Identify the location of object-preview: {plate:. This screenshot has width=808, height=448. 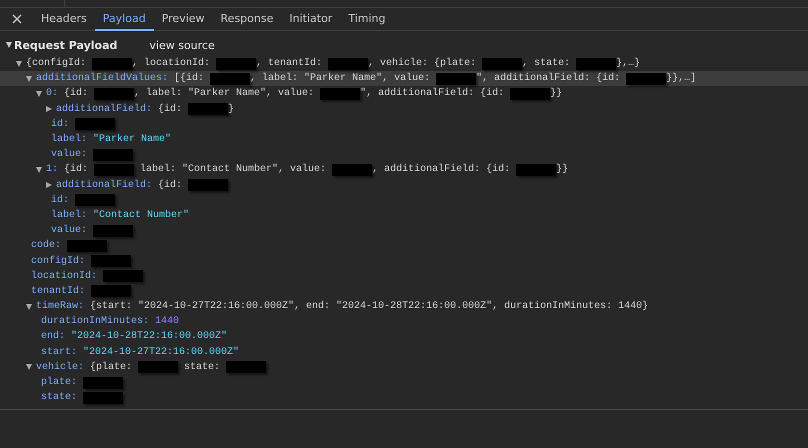
(112, 367).